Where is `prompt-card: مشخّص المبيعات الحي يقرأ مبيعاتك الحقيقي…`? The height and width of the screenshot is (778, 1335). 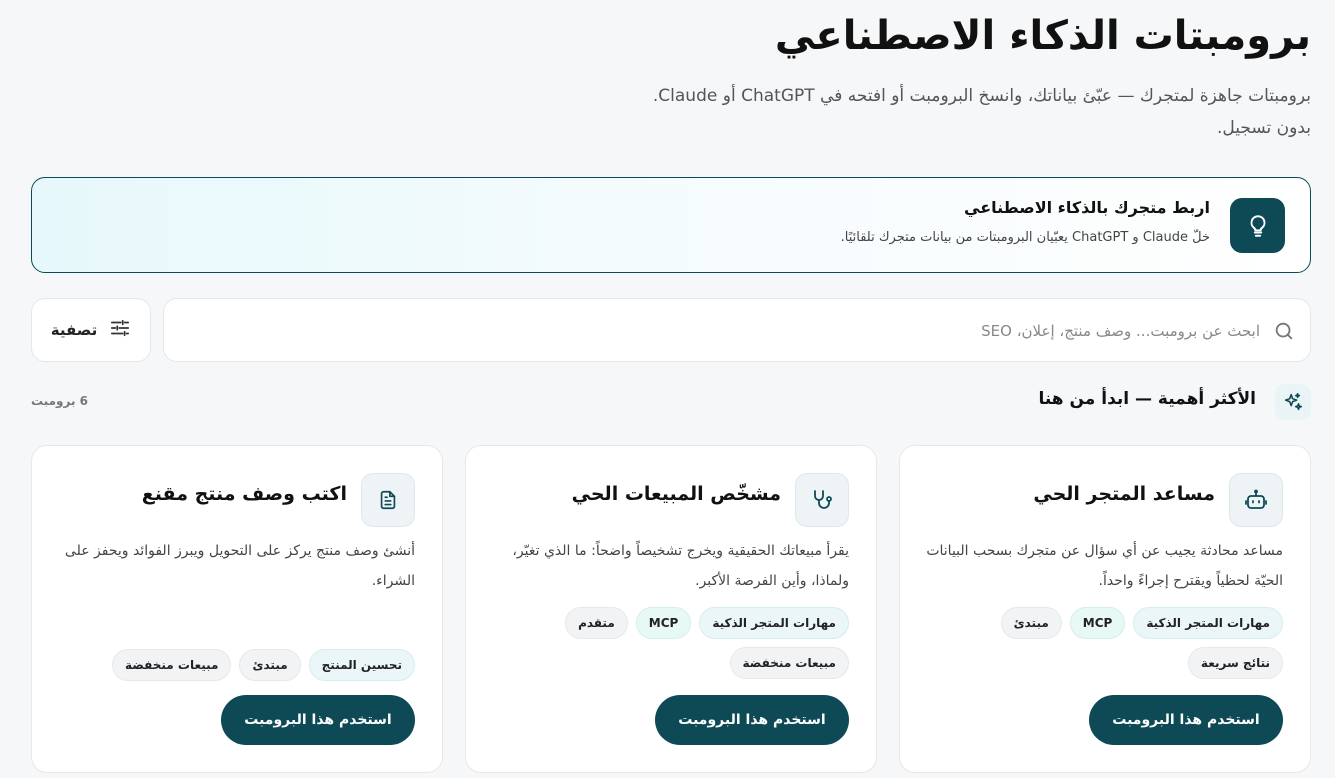 prompt-card: مشخّص المبيعات الحي يقرأ مبيعاتك الحقيقي… is located at coordinates (671, 609).